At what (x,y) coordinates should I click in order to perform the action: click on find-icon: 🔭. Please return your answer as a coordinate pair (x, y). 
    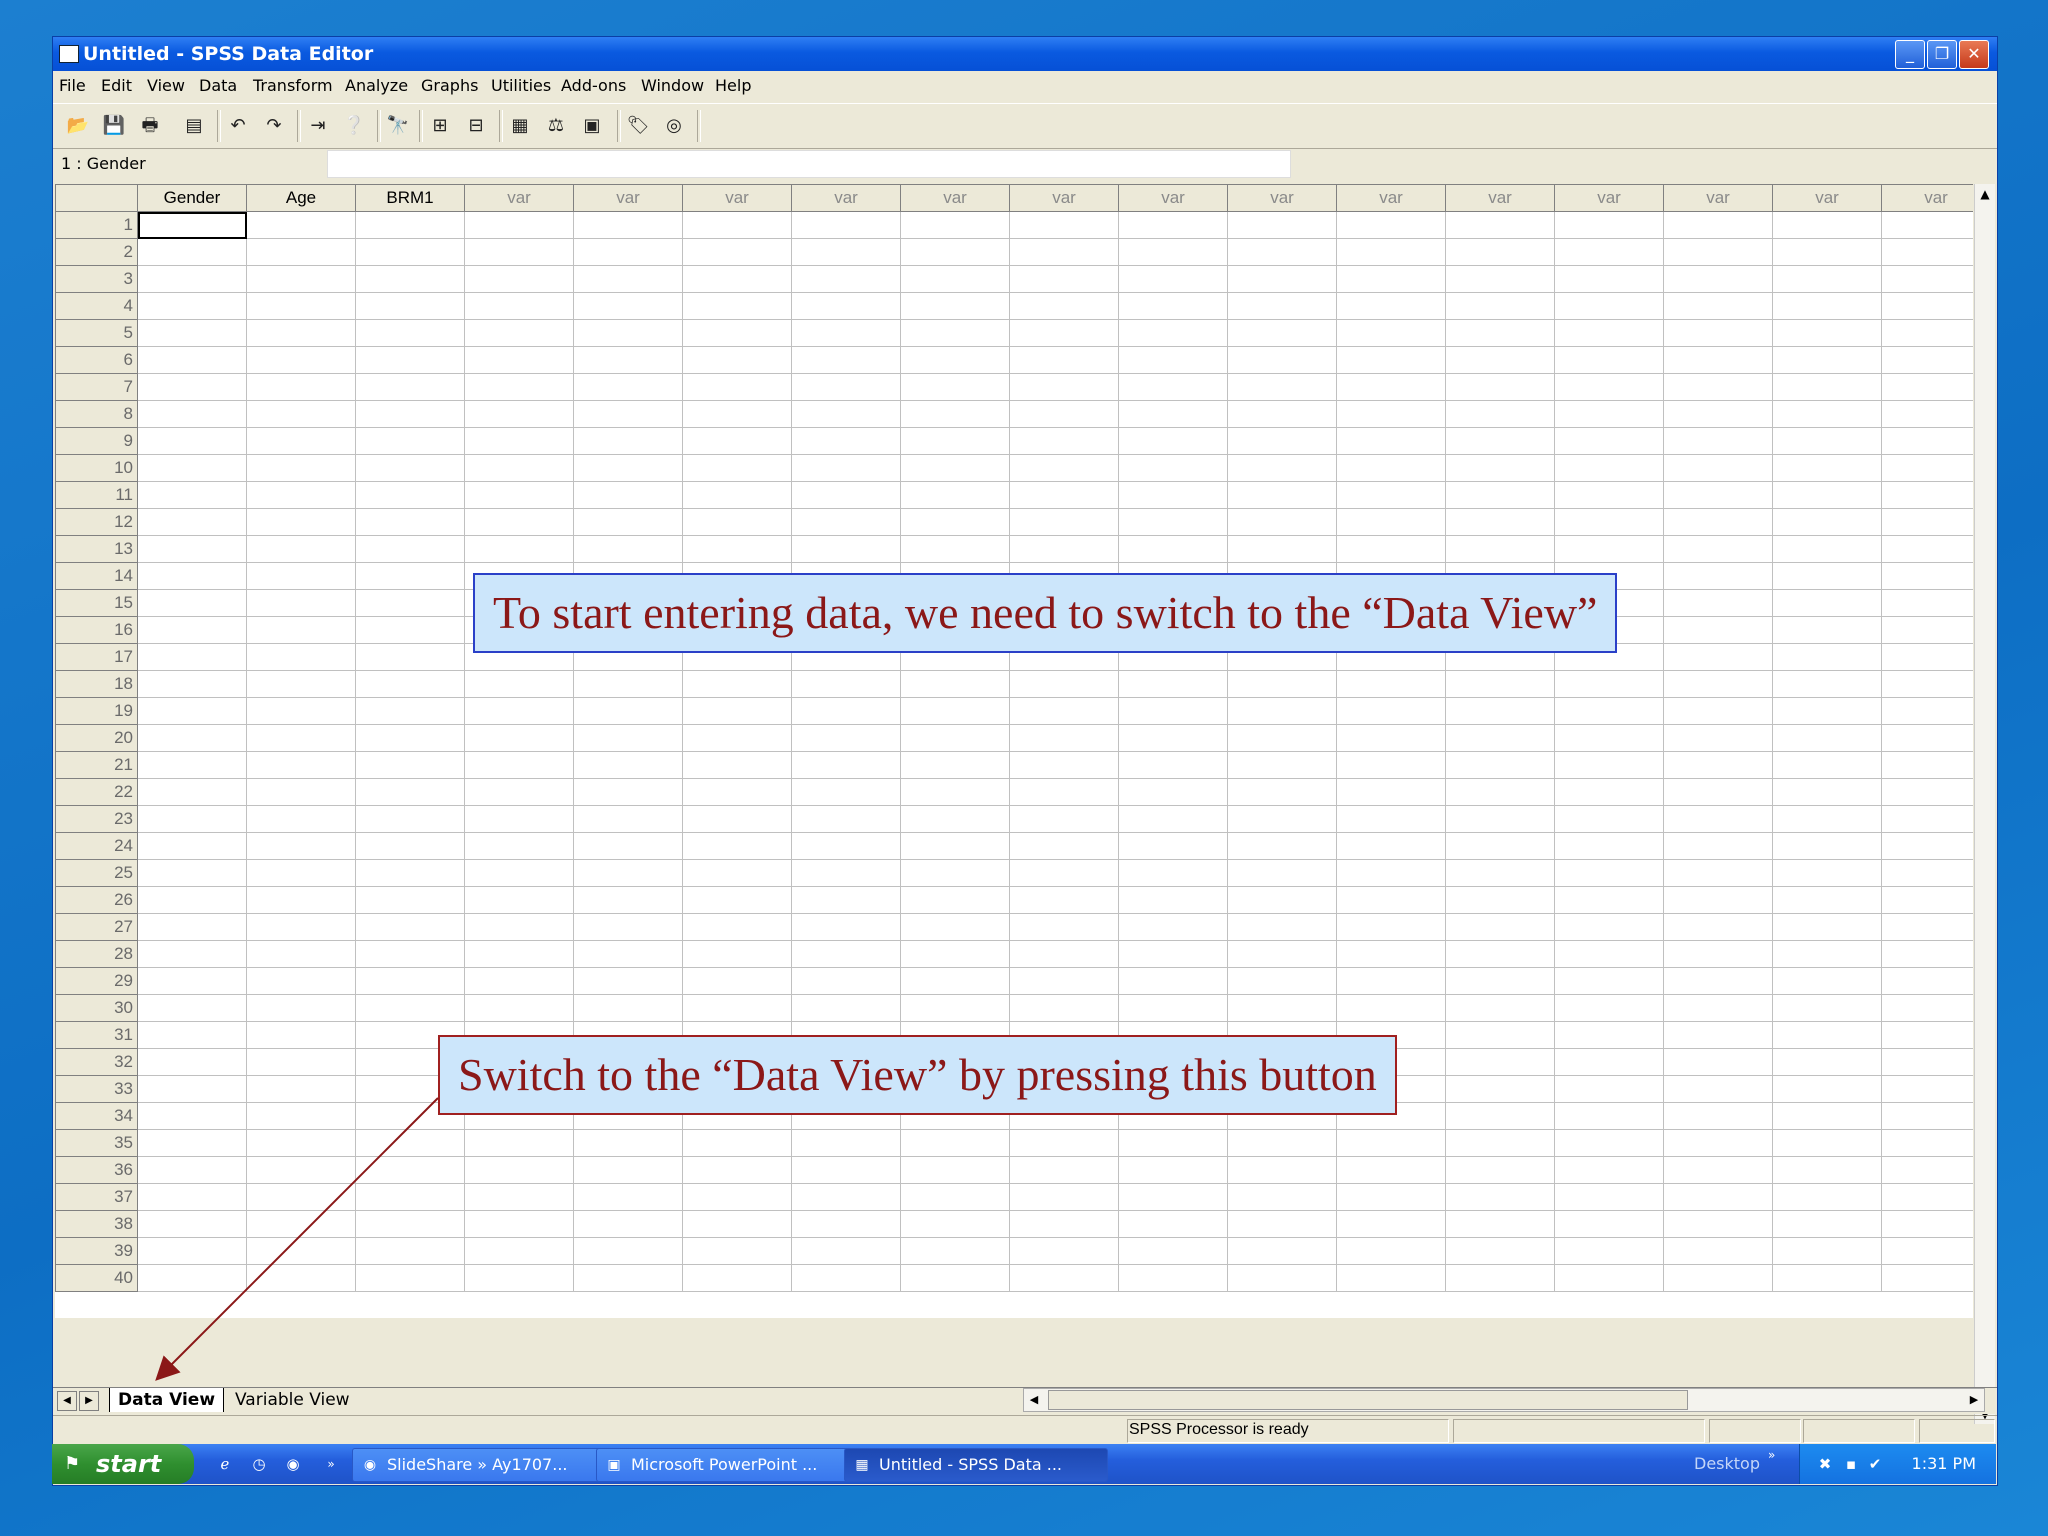
    Looking at the image, I should click on (398, 126).